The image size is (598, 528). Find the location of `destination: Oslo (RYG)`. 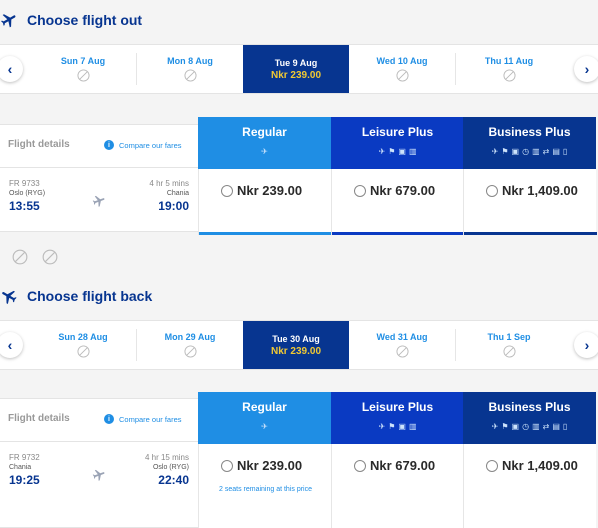

destination: Oslo (RYG) is located at coordinates (170, 467).